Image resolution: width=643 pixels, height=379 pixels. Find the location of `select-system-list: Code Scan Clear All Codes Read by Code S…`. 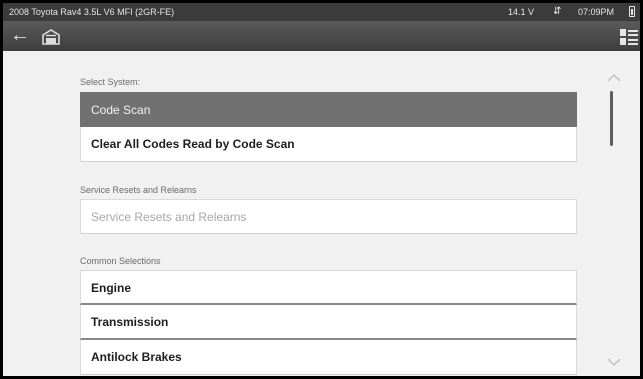

select-system-list: Code Scan Clear All Codes Read by Code S… is located at coordinates (328, 127).